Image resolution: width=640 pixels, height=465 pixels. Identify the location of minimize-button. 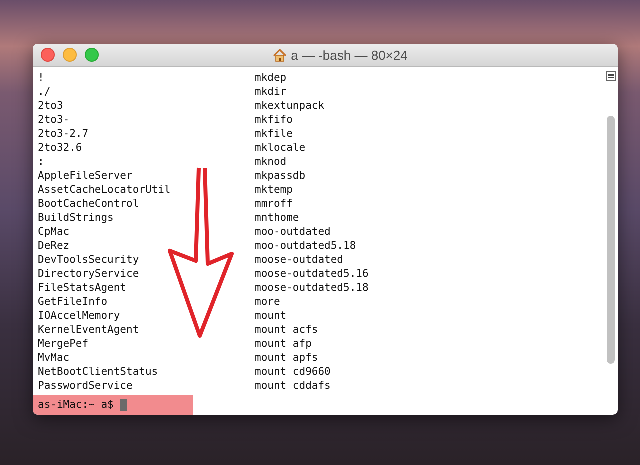
(70, 55).